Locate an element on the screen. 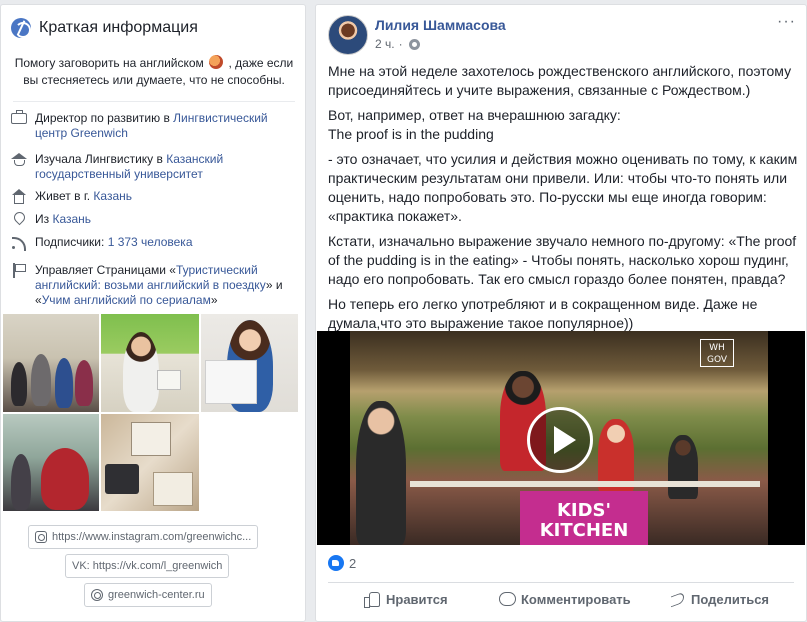  smile-emoji-icon is located at coordinates (216, 62).